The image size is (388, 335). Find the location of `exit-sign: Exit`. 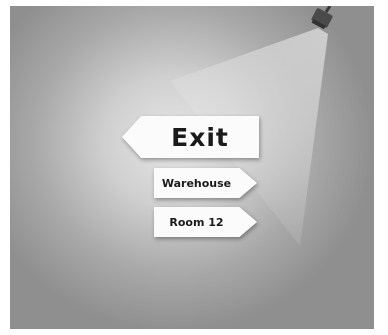

exit-sign: Exit is located at coordinates (190, 137).